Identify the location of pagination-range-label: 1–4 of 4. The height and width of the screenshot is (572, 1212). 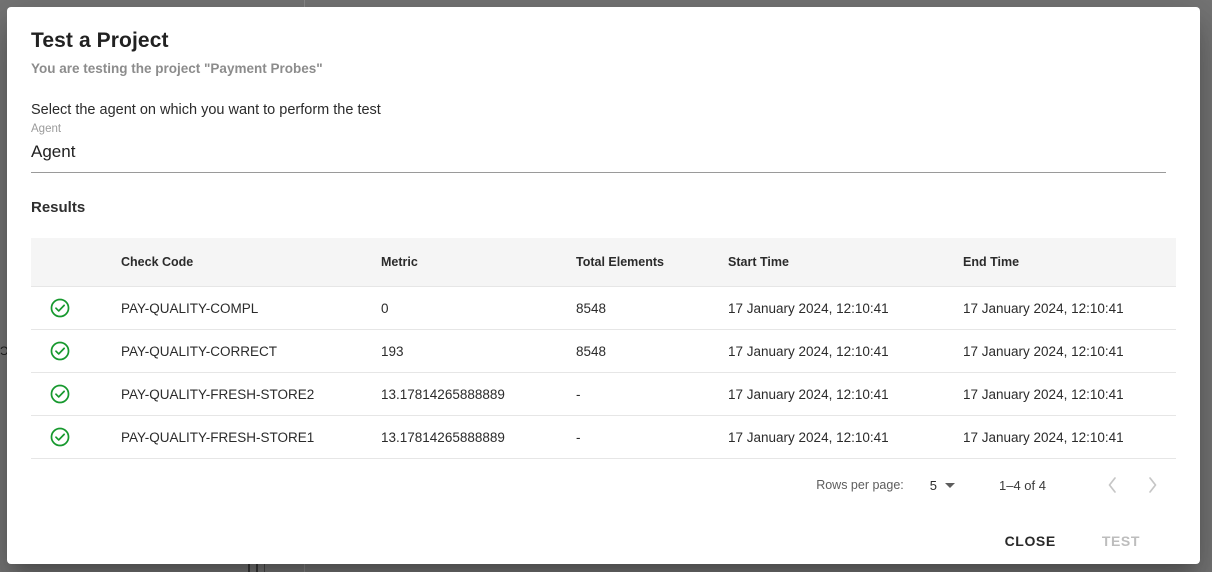
(1022, 485).